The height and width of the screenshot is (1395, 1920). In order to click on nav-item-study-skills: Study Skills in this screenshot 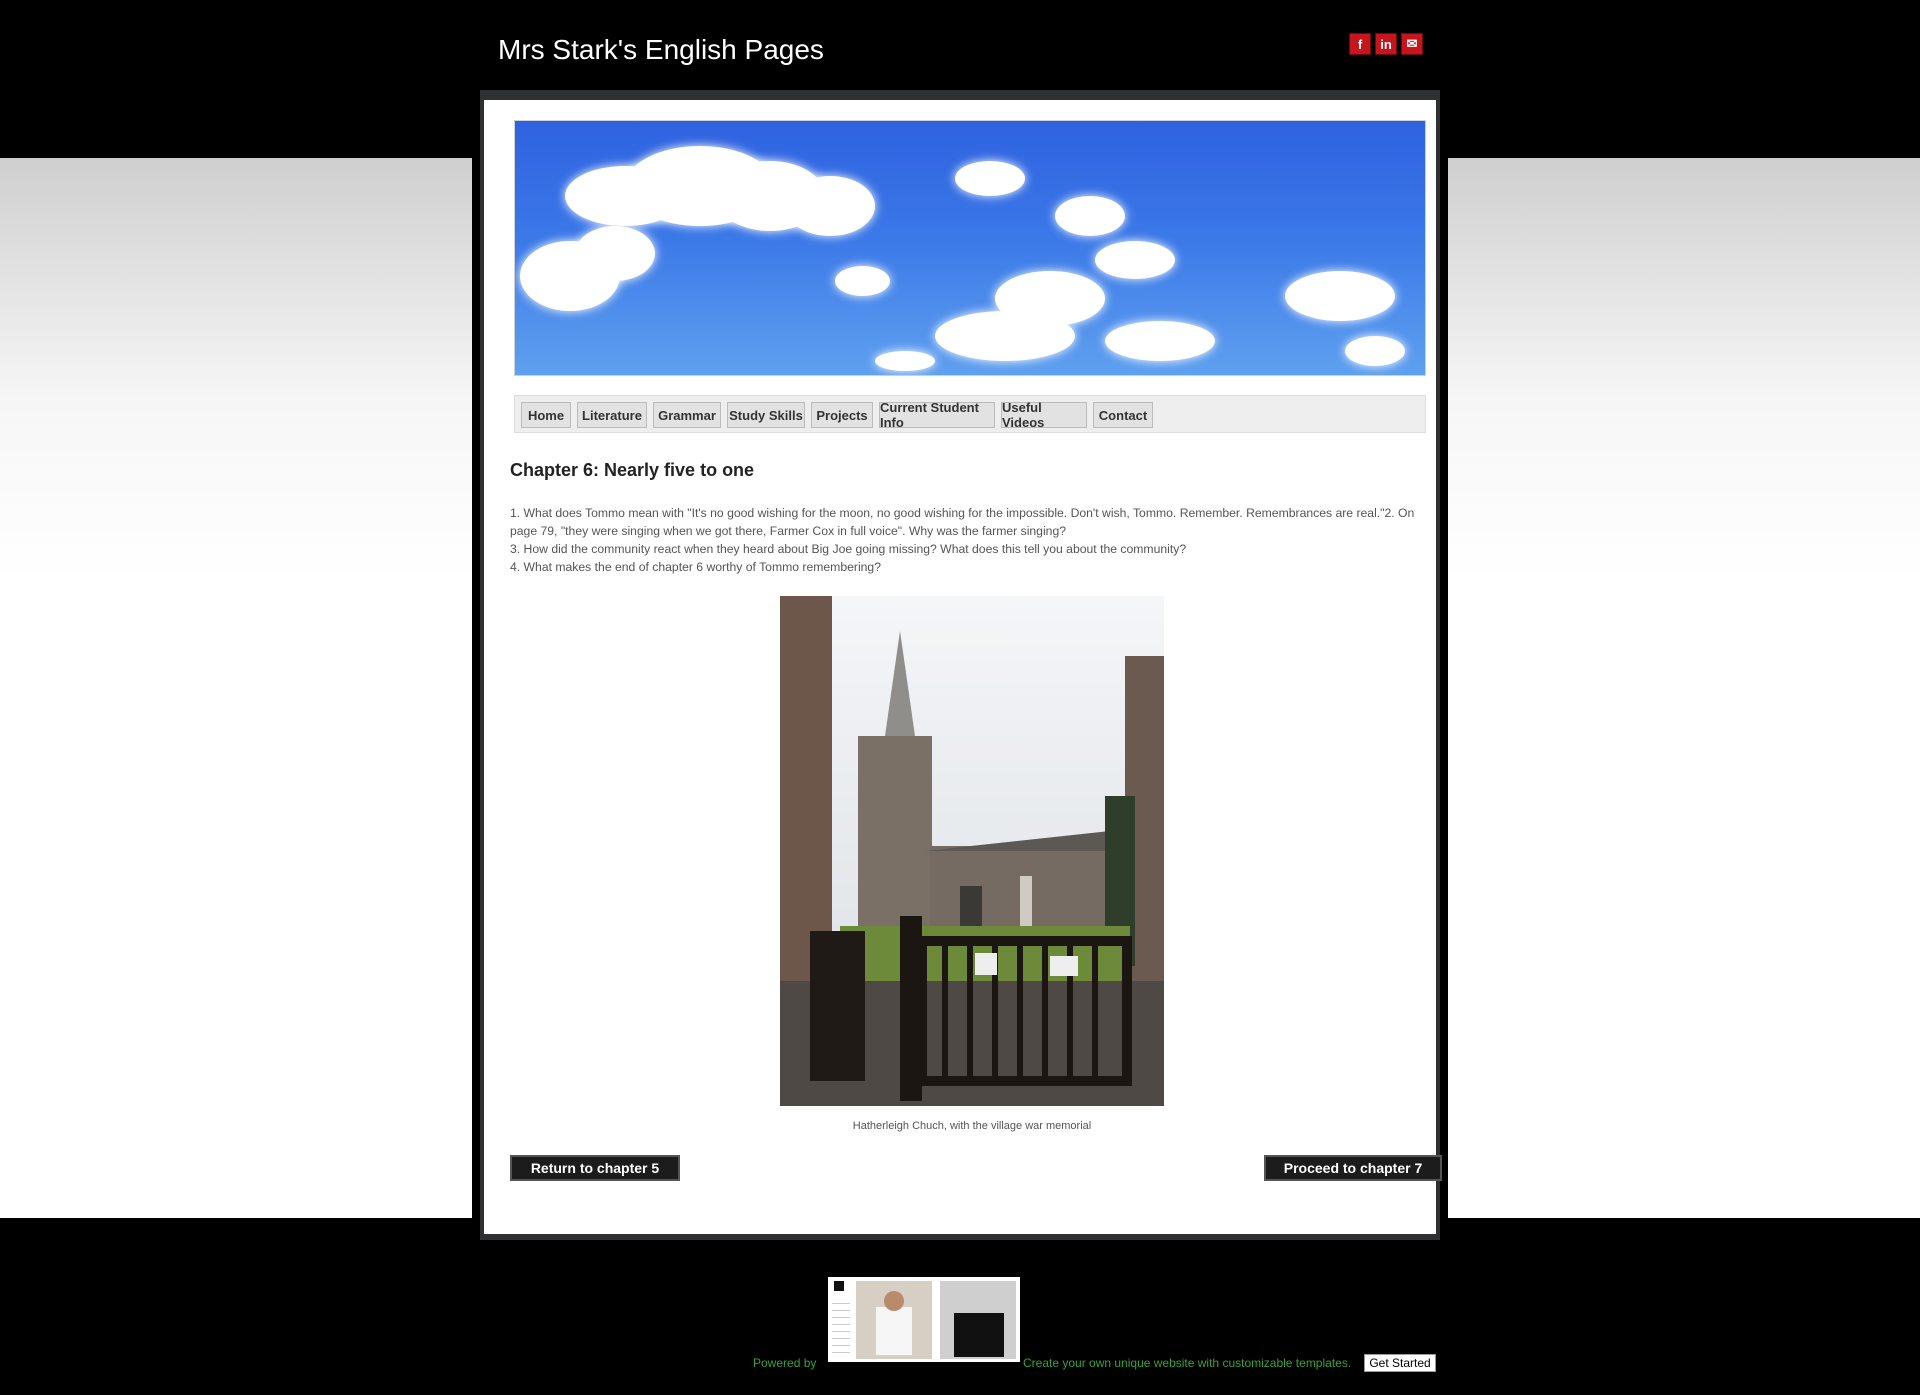, I will do `click(766, 415)`.